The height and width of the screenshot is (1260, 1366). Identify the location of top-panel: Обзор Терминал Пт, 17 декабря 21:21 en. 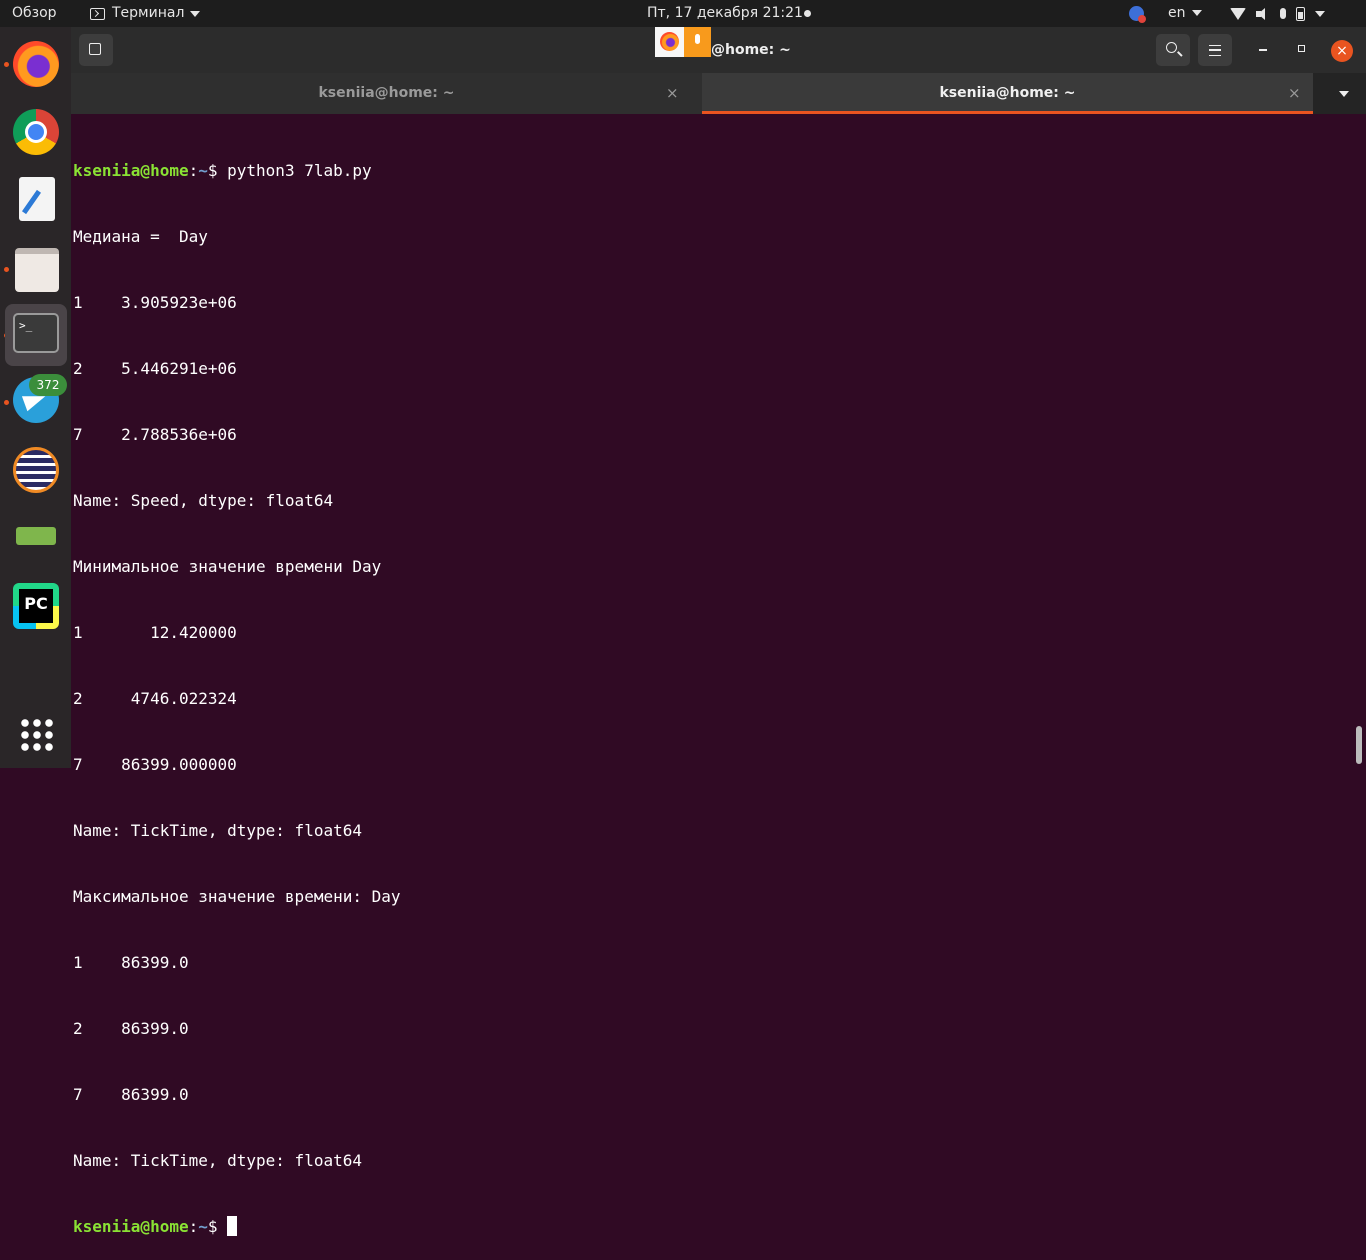
(683, 13).